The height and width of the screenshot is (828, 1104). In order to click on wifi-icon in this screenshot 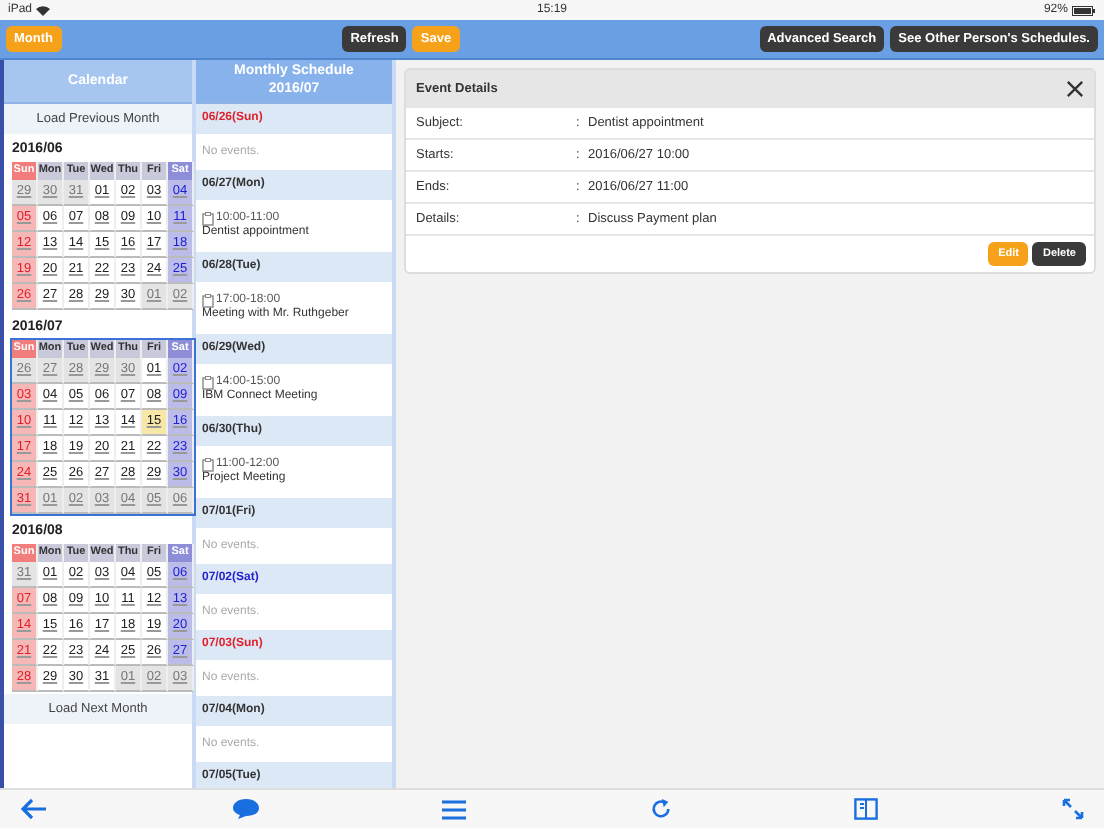, I will do `click(43, 10)`.